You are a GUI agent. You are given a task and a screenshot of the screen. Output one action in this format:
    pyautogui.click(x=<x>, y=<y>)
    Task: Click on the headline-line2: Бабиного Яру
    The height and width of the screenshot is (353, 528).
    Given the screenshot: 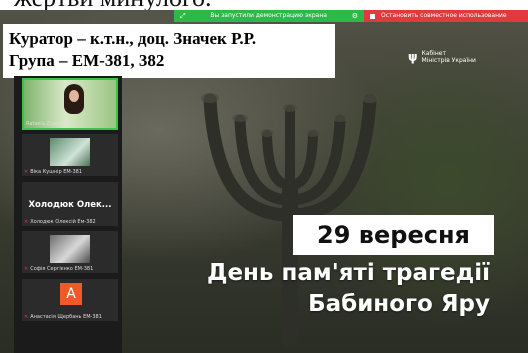 What is the action you would take?
    pyautogui.click(x=399, y=304)
    